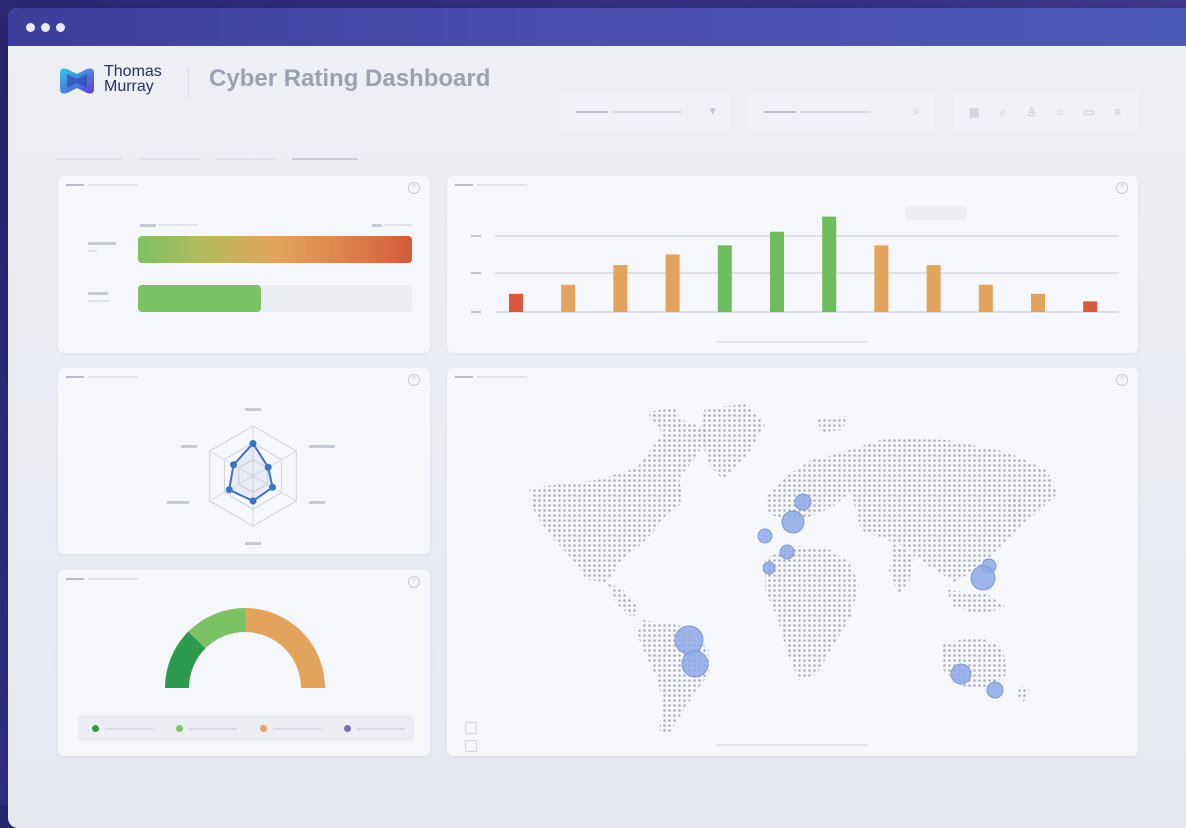  I want to click on close-dot-icon, so click(30, 27).